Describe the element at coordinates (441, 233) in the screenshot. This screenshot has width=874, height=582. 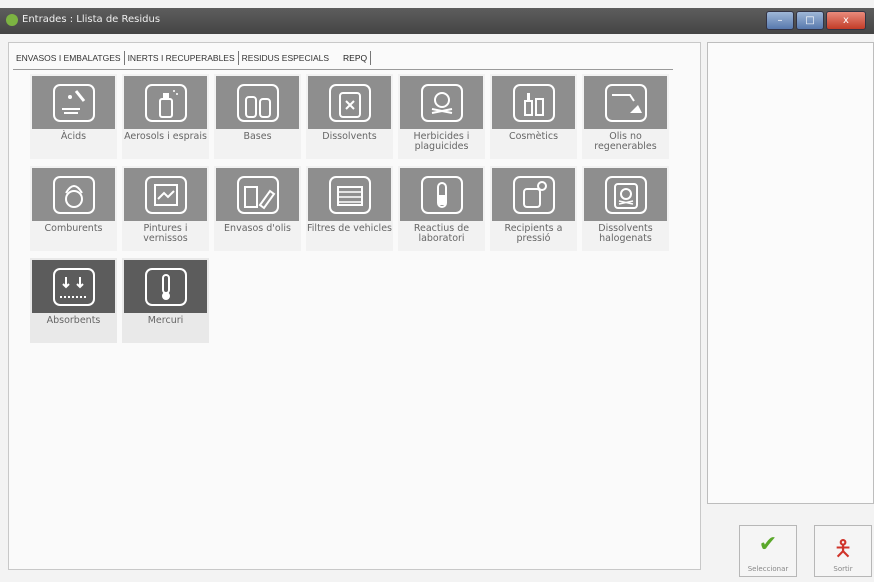
I see `tile-label: Reactius de laboratori` at that location.